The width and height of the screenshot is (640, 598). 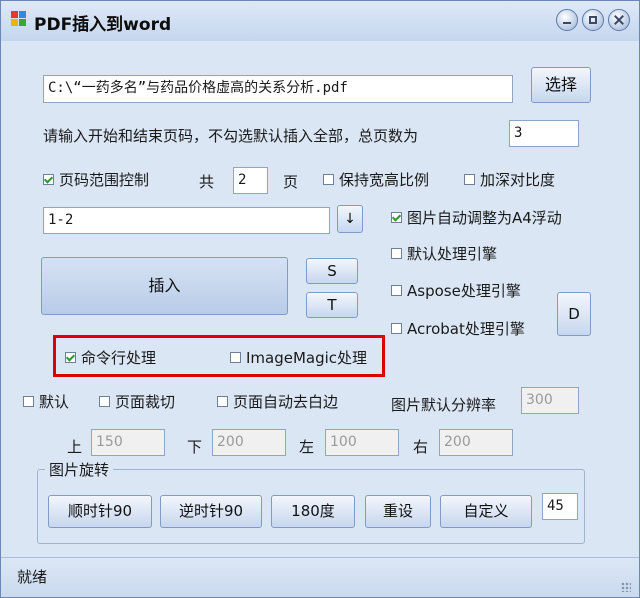 What do you see at coordinates (469, 179) in the screenshot?
I see `contrast-box` at bounding box center [469, 179].